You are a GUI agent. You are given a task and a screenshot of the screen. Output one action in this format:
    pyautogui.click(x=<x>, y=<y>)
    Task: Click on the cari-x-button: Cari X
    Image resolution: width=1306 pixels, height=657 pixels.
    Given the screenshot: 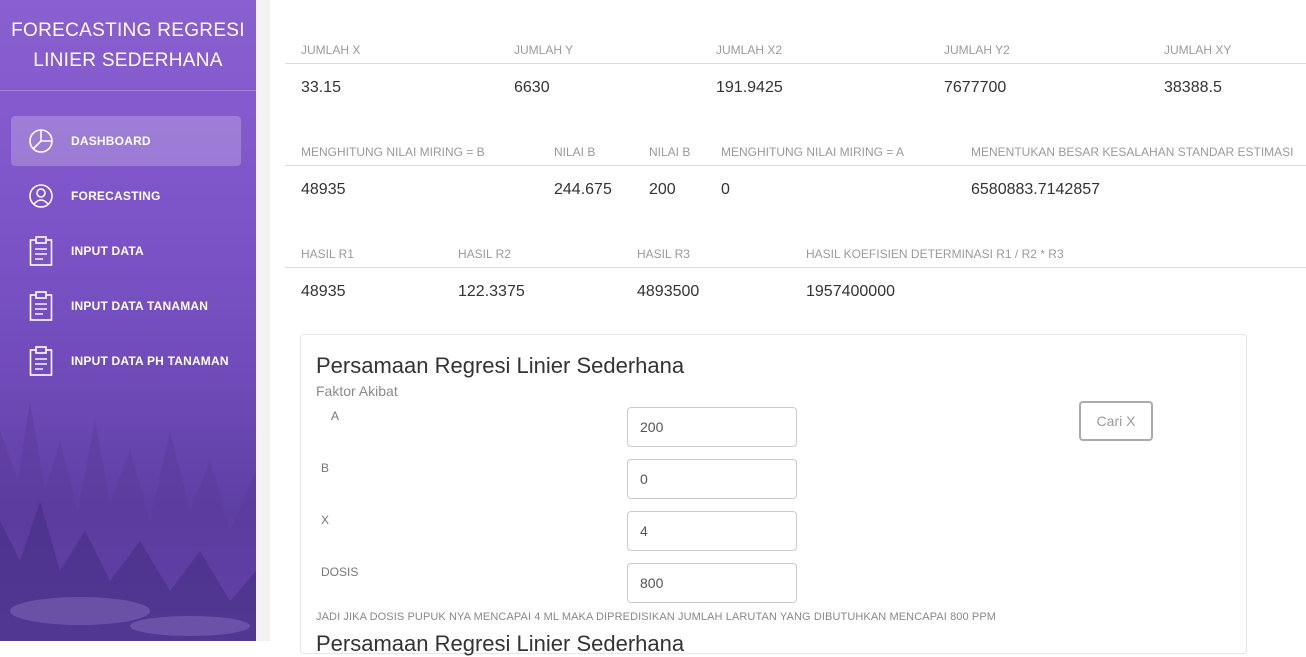 What is the action you would take?
    pyautogui.click(x=1116, y=421)
    